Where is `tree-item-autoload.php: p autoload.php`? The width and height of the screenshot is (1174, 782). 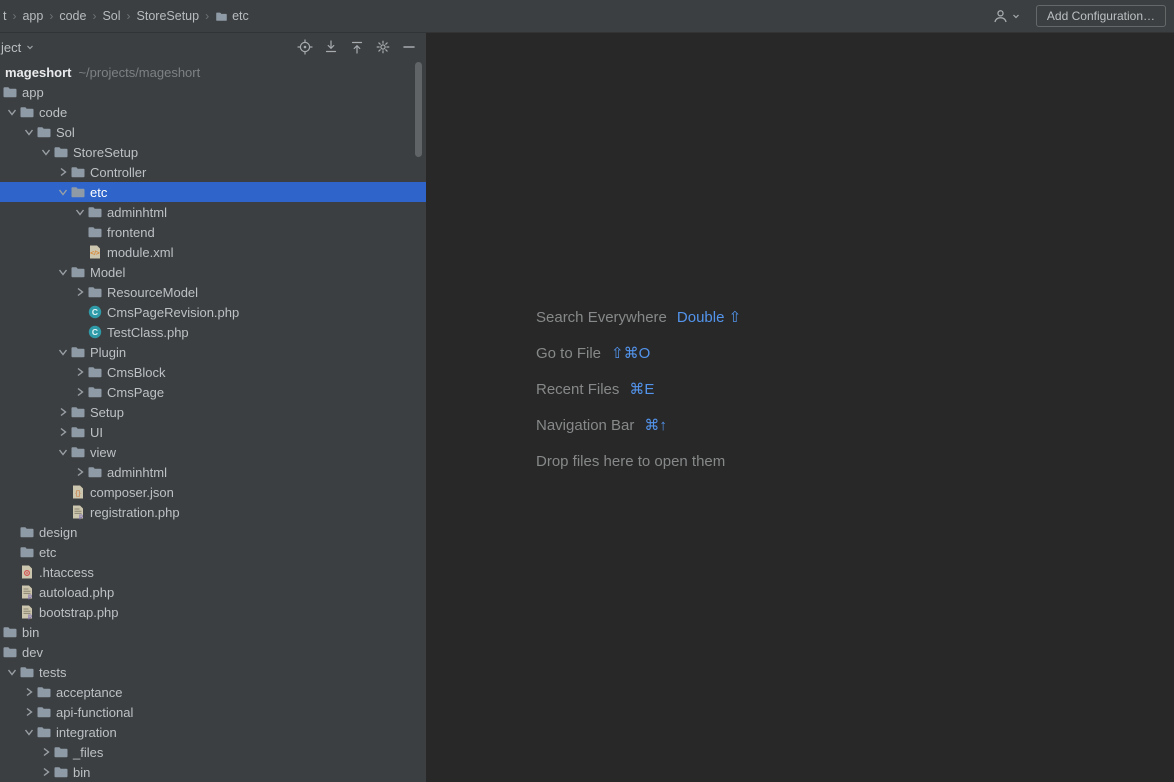
tree-item-autoload.php: p autoload.php is located at coordinates (213, 592).